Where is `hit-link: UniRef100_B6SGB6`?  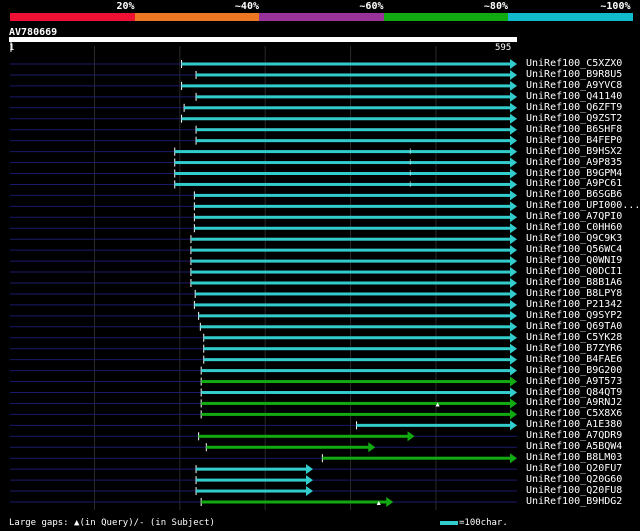
hit-link: UniRef100_B6SGB6 is located at coordinates (574, 194).